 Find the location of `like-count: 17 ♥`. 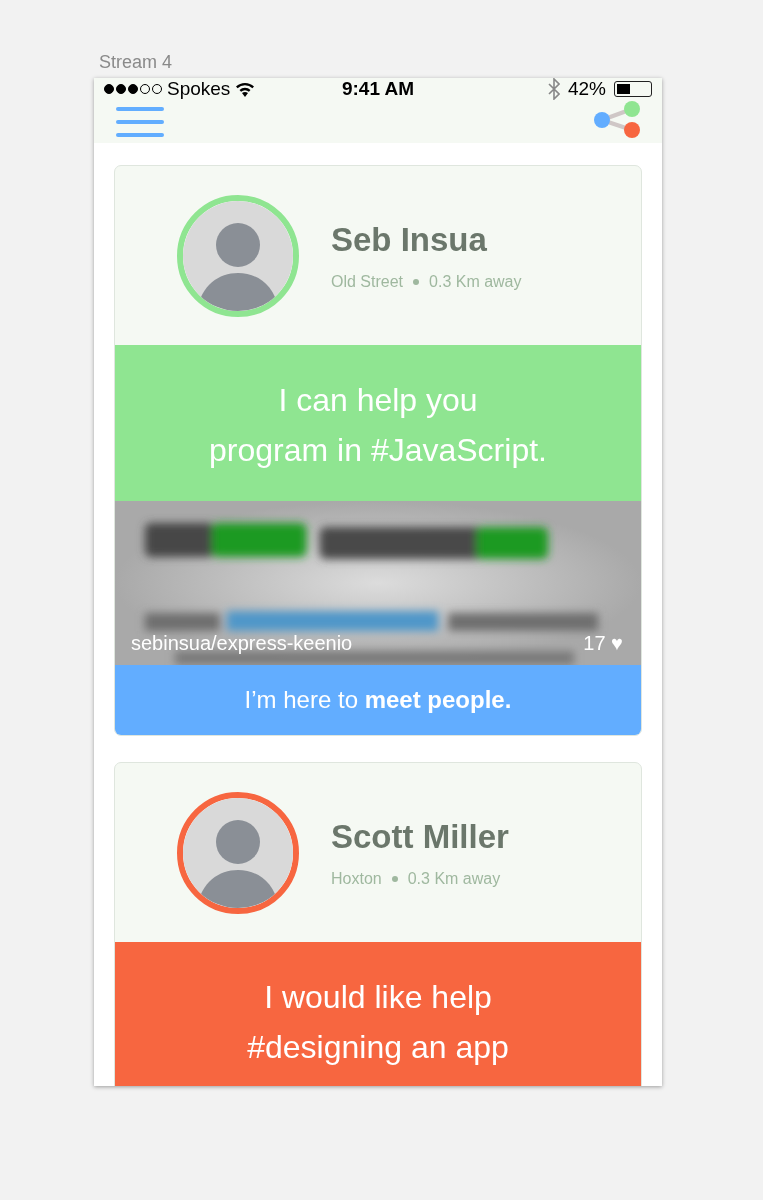

like-count: 17 ♥ is located at coordinates (603, 643).